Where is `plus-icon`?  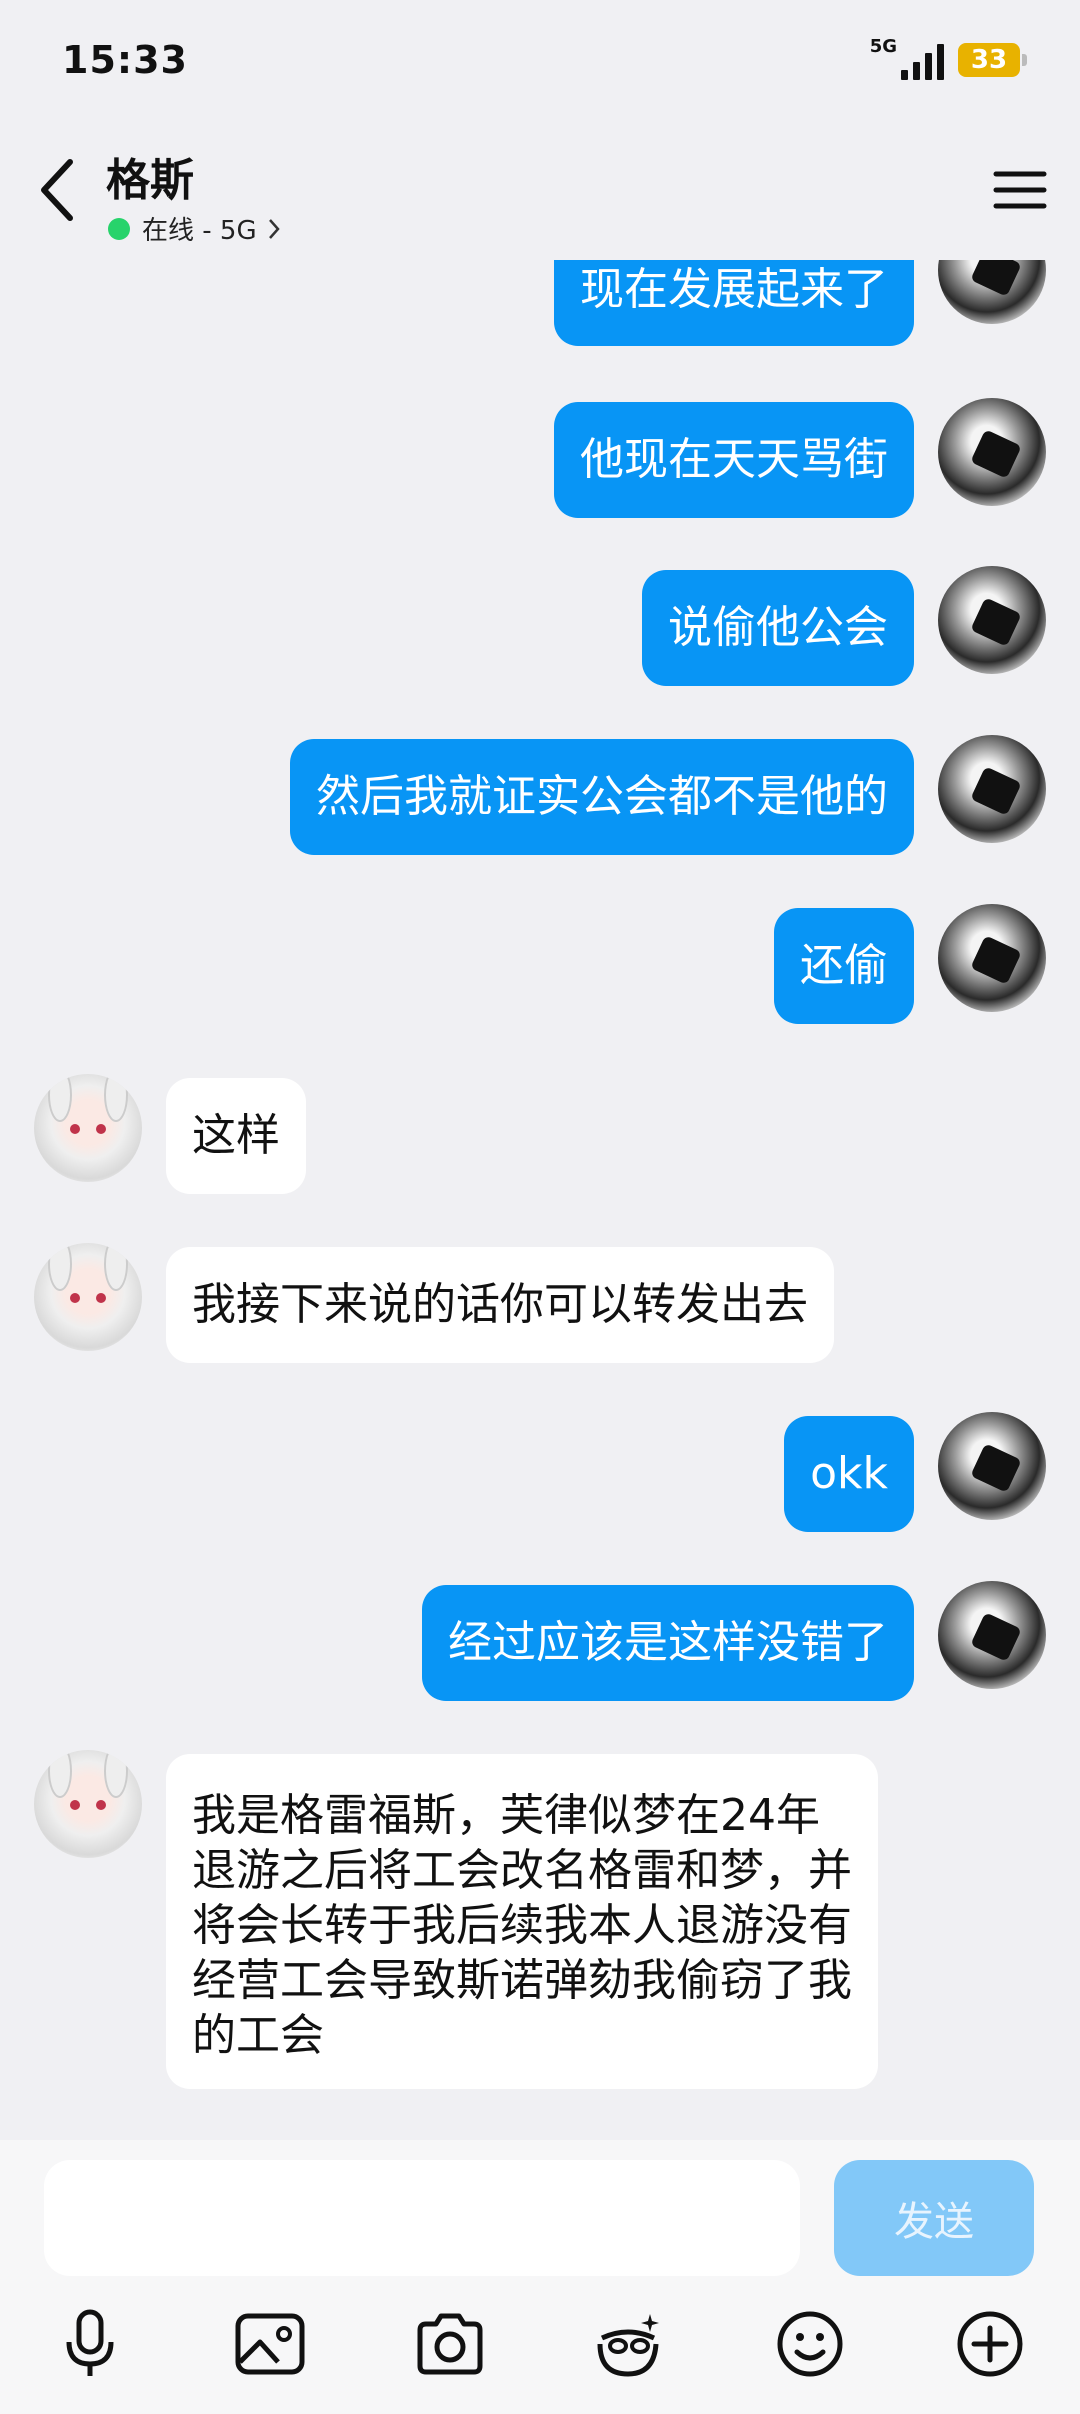 plus-icon is located at coordinates (990, 2344).